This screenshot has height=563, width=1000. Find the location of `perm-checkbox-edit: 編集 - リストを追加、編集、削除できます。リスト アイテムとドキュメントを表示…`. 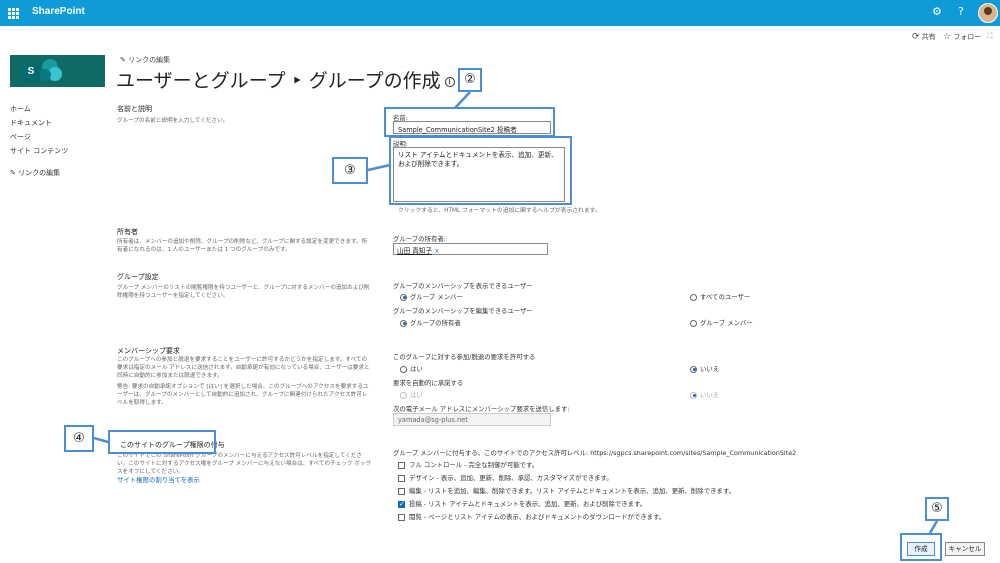

perm-checkbox-edit: 編集 - リストを追加、編集、削除できます。リスト アイテムとドキュメントを表示… is located at coordinates (566, 490).